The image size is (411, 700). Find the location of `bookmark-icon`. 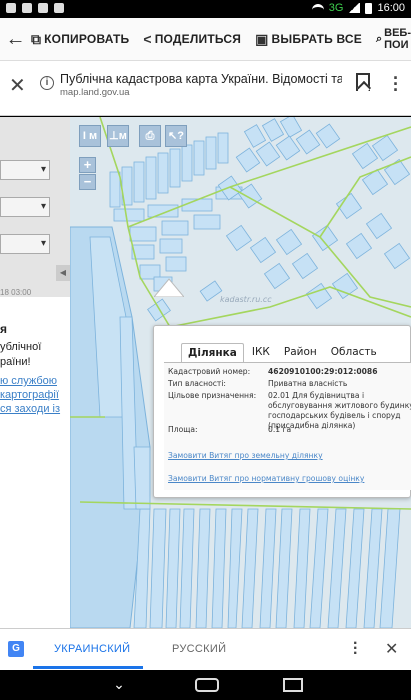

bookmark-icon is located at coordinates (363, 82).